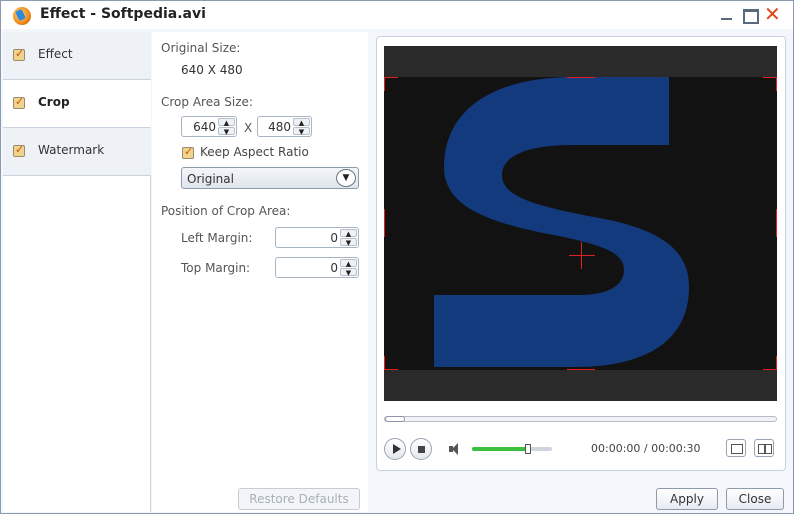 This screenshot has width=794, height=514. I want to click on window-title: Effect - Softpedia.avi, so click(123, 14).